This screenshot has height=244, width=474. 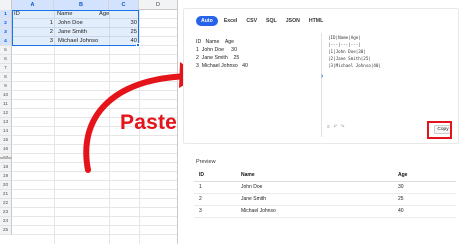 I want to click on output-line: |3|Michael Johnso|40|, so click(x=354, y=65).